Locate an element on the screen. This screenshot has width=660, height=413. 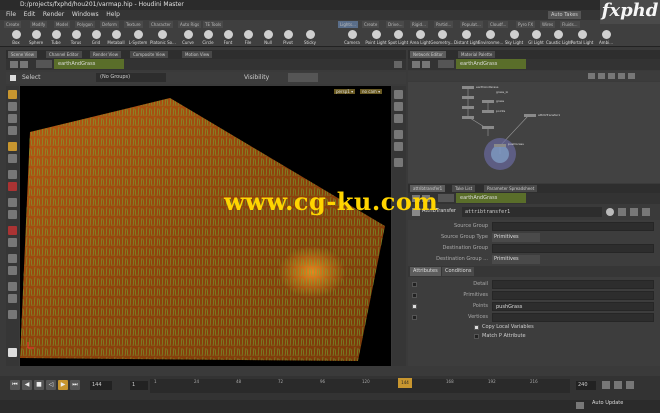
destination-group-field is located at coordinates (573, 248).